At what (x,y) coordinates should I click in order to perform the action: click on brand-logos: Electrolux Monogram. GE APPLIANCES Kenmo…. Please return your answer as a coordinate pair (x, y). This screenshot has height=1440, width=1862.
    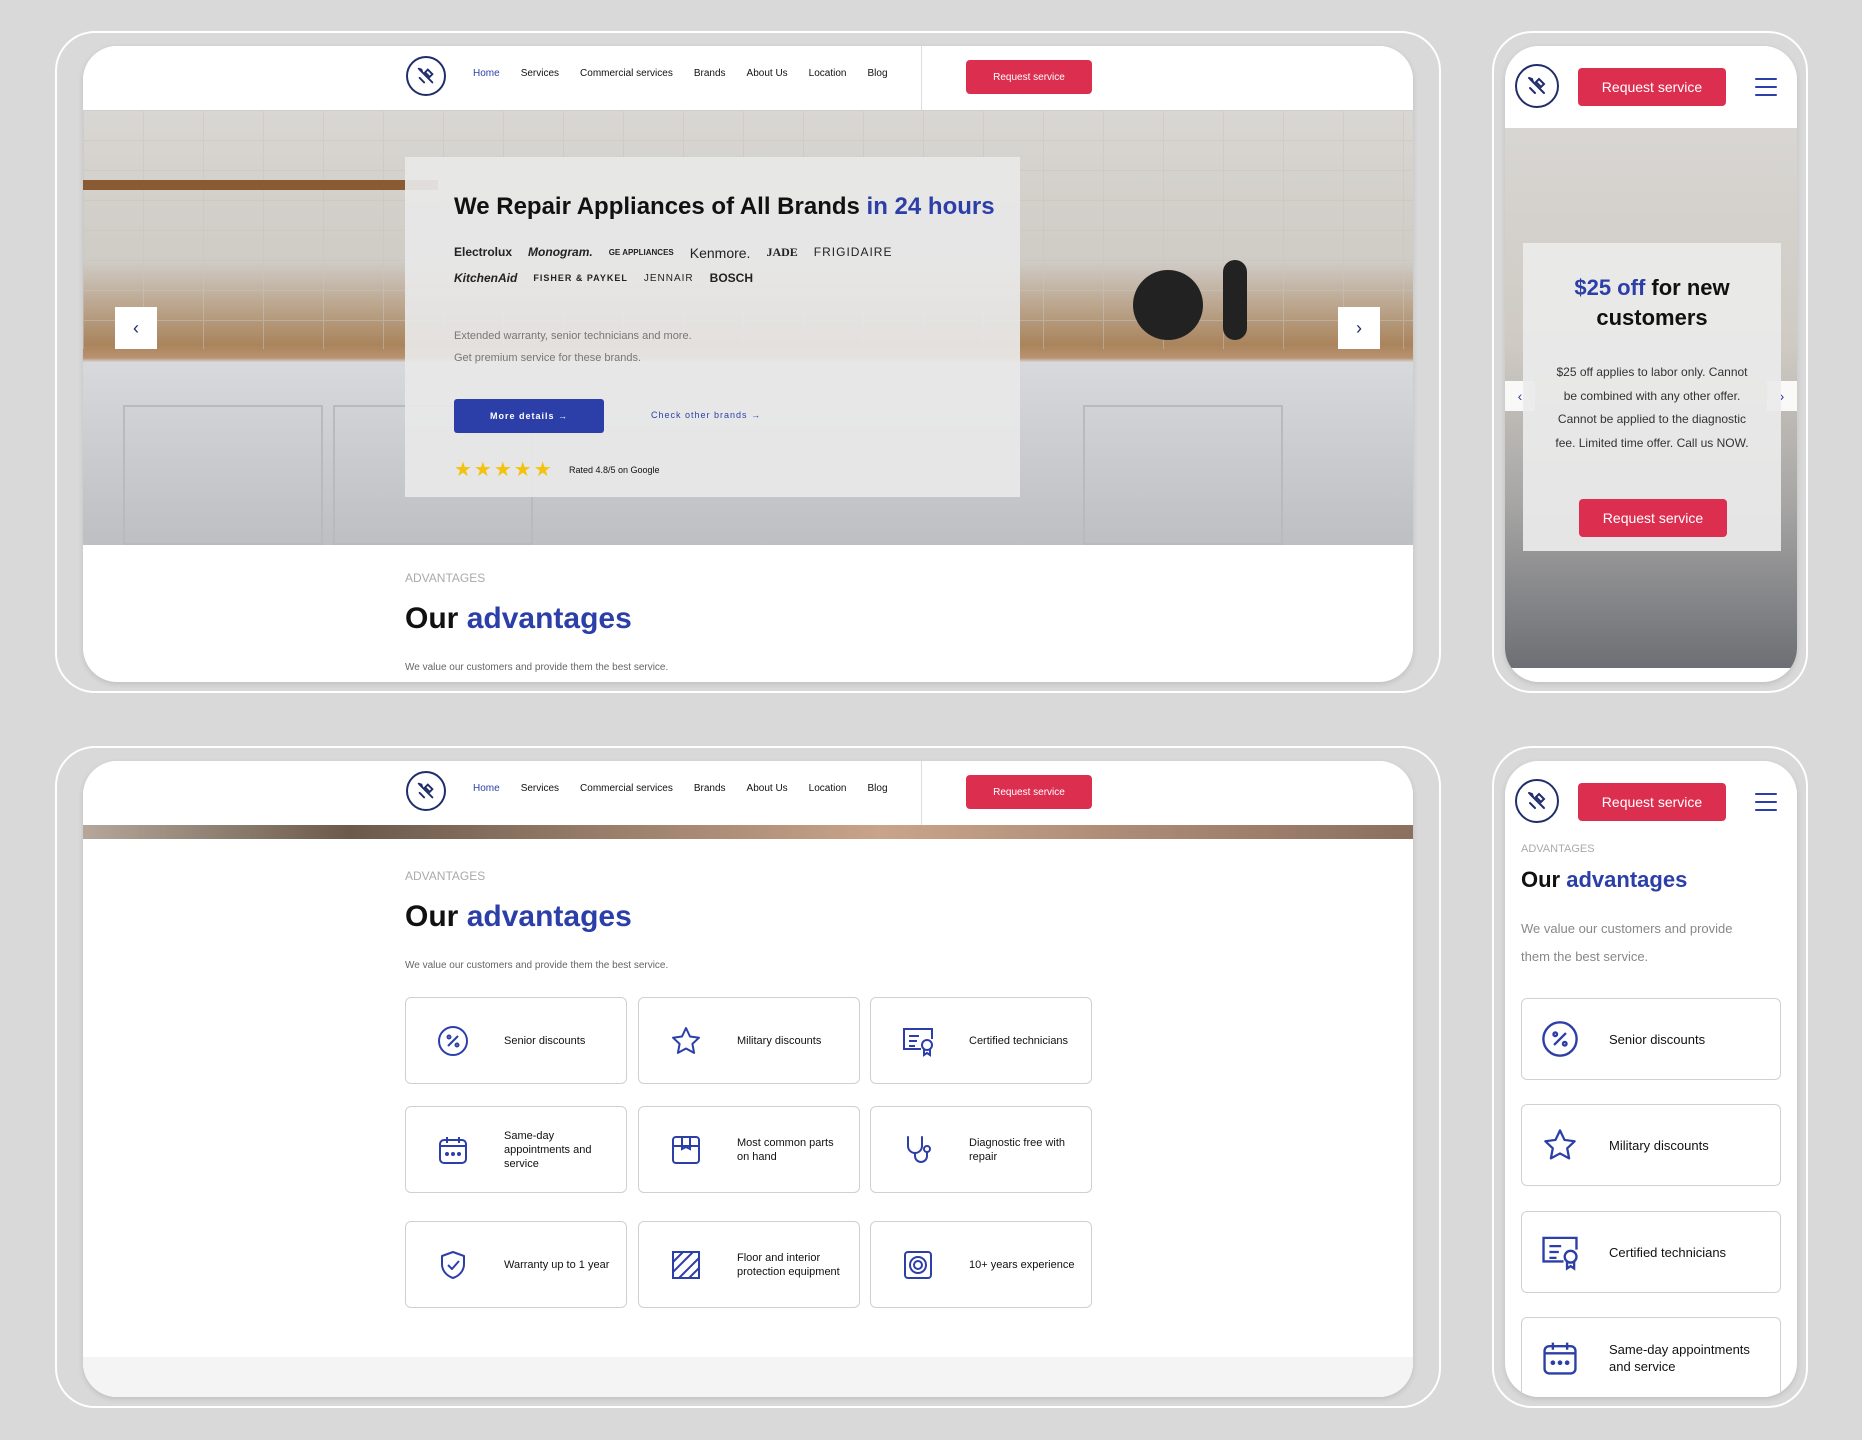
    Looking at the image, I should click on (684, 265).